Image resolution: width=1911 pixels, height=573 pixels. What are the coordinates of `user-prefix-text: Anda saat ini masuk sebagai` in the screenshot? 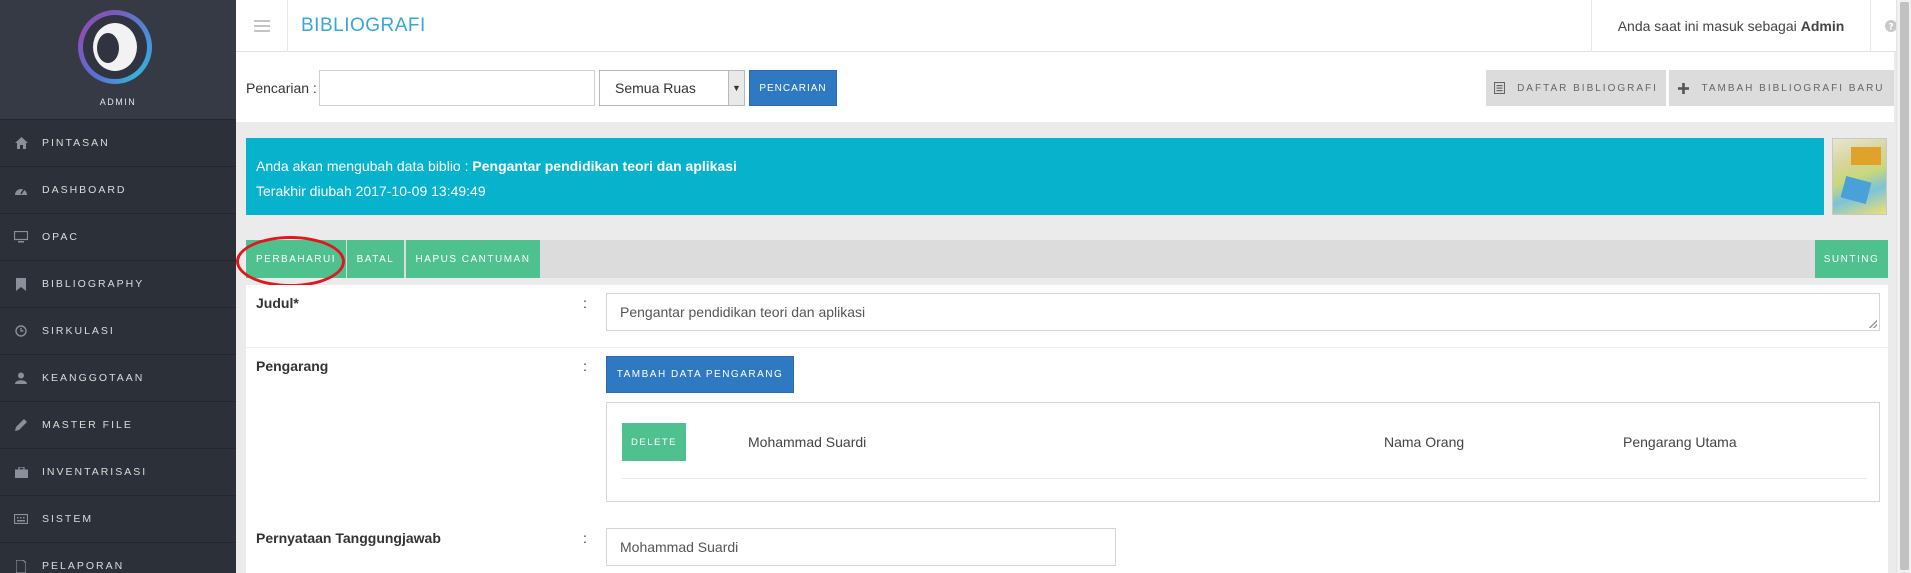 It's located at (1707, 26).